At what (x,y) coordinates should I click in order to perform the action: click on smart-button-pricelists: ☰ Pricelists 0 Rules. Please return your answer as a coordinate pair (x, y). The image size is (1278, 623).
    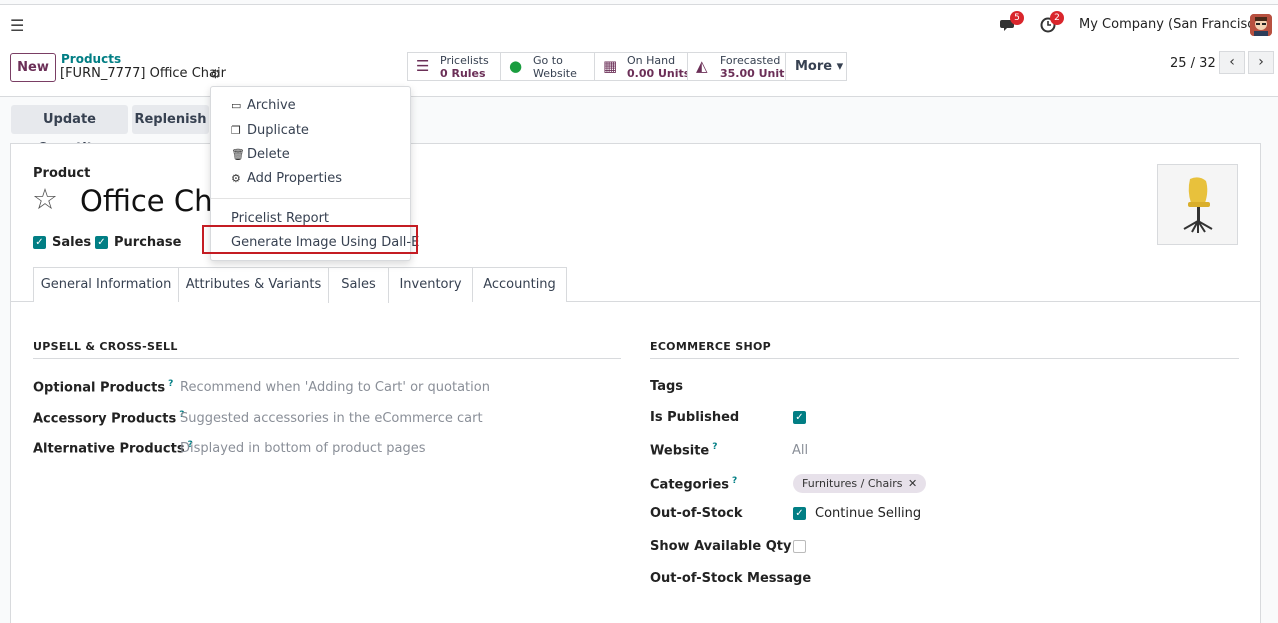
    Looking at the image, I should click on (454, 66).